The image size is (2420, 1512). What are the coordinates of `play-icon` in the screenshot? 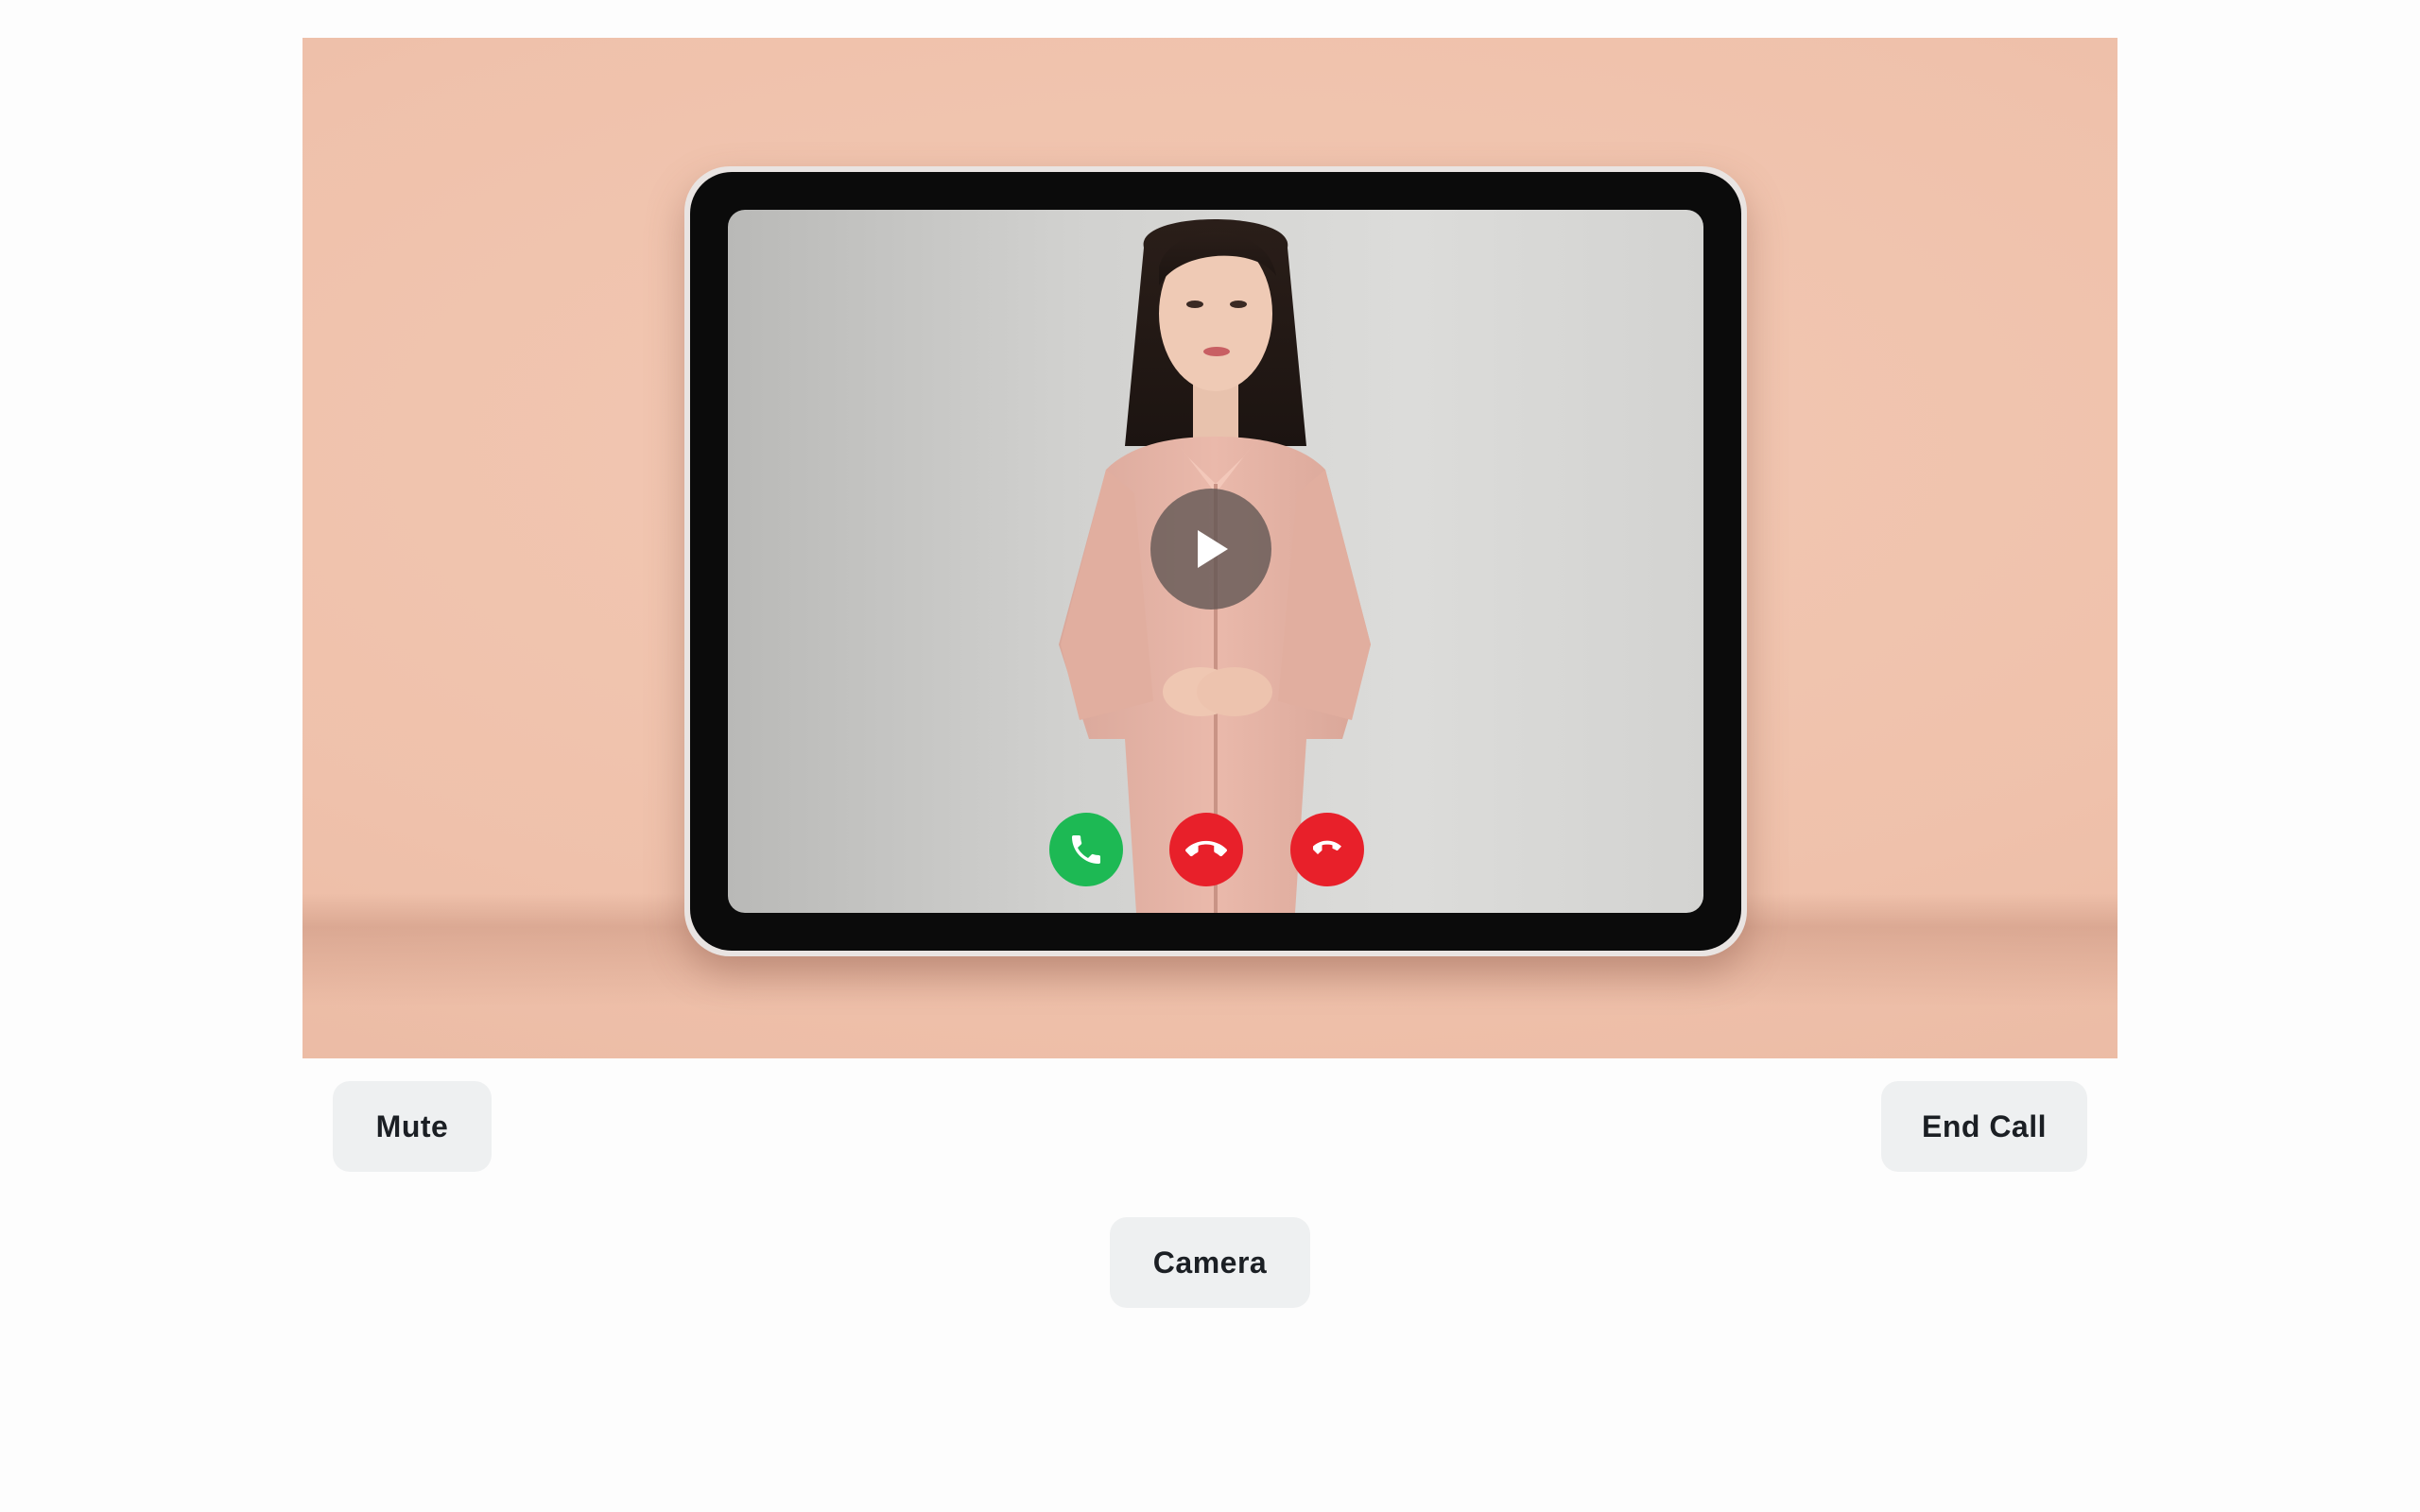 It's located at (1213, 549).